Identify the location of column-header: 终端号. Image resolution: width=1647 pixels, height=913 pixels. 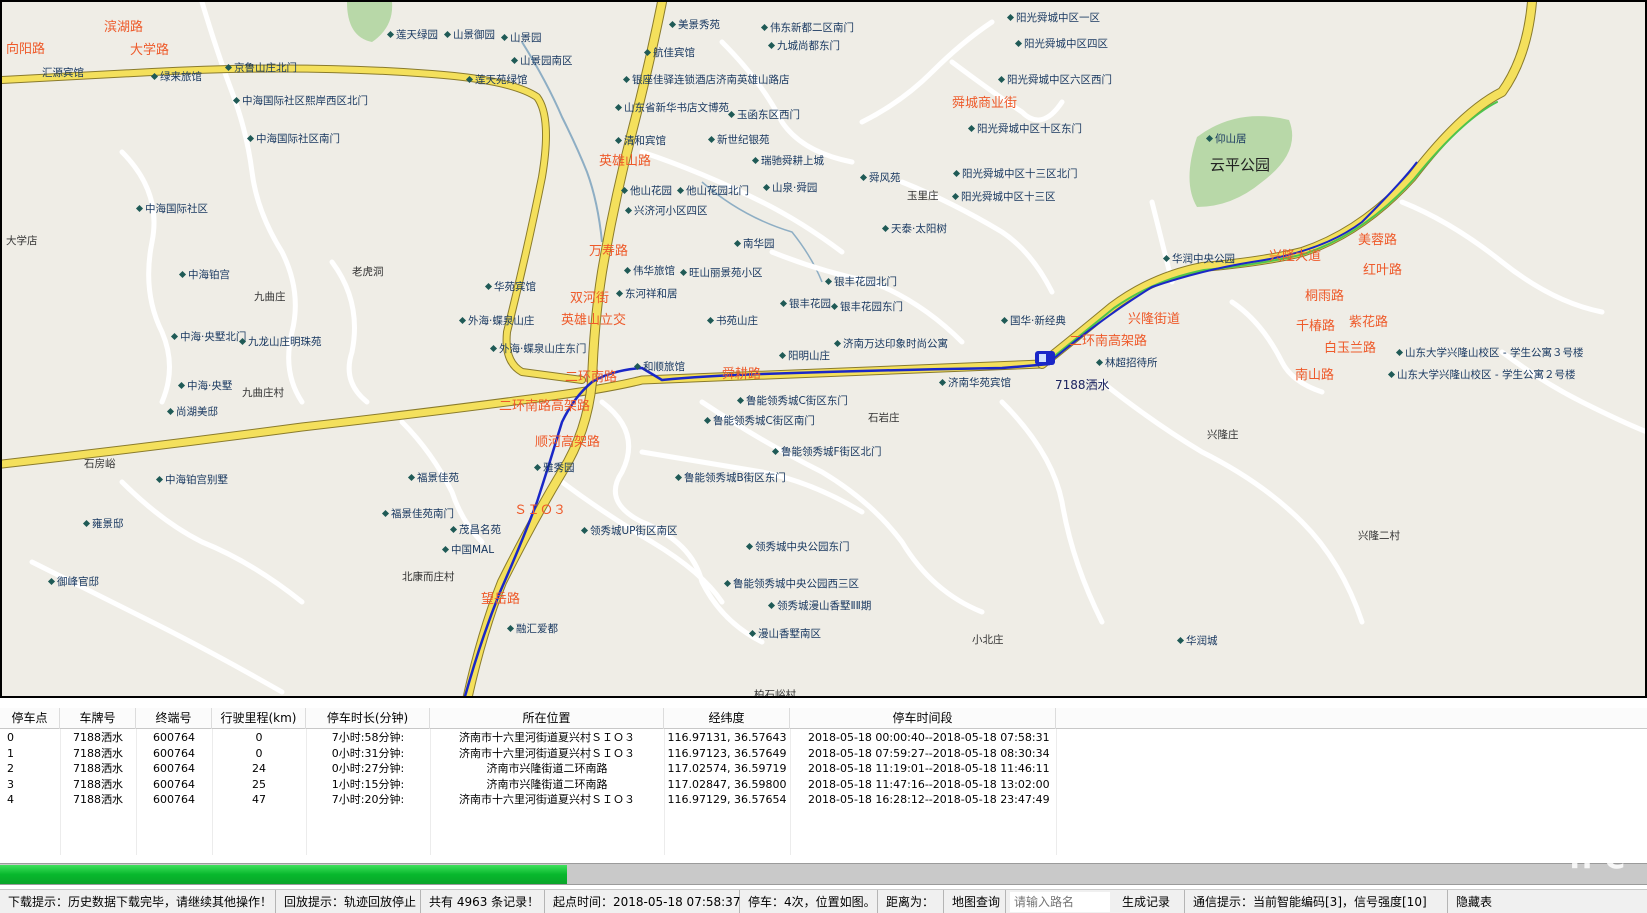
(174, 718).